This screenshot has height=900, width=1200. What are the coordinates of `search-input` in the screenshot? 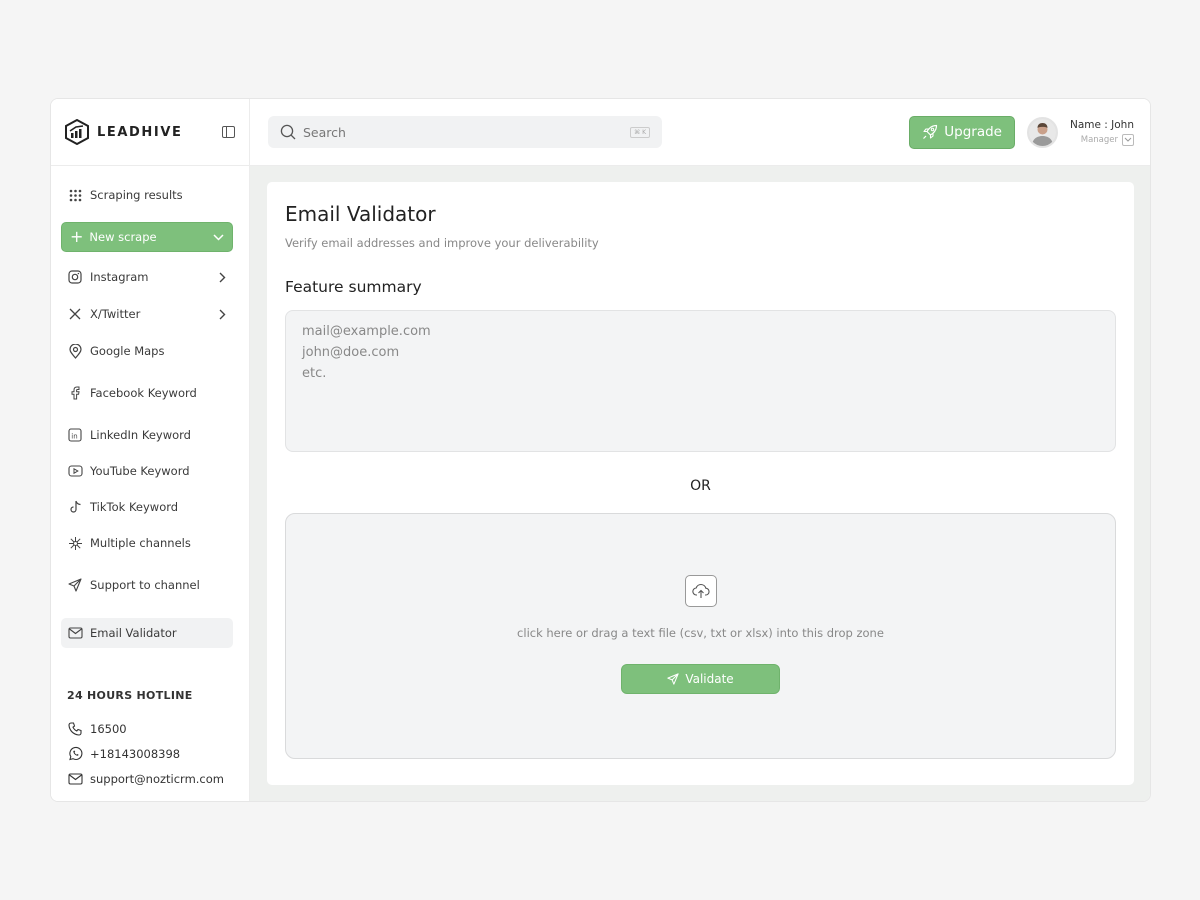 It's located at (467, 132).